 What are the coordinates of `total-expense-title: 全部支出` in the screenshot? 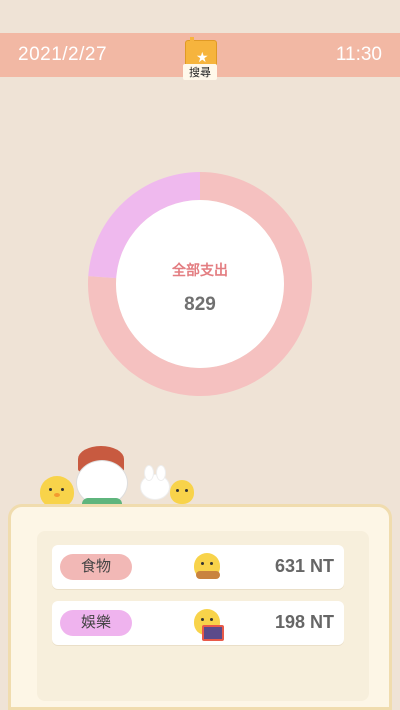 It's located at (200, 270).